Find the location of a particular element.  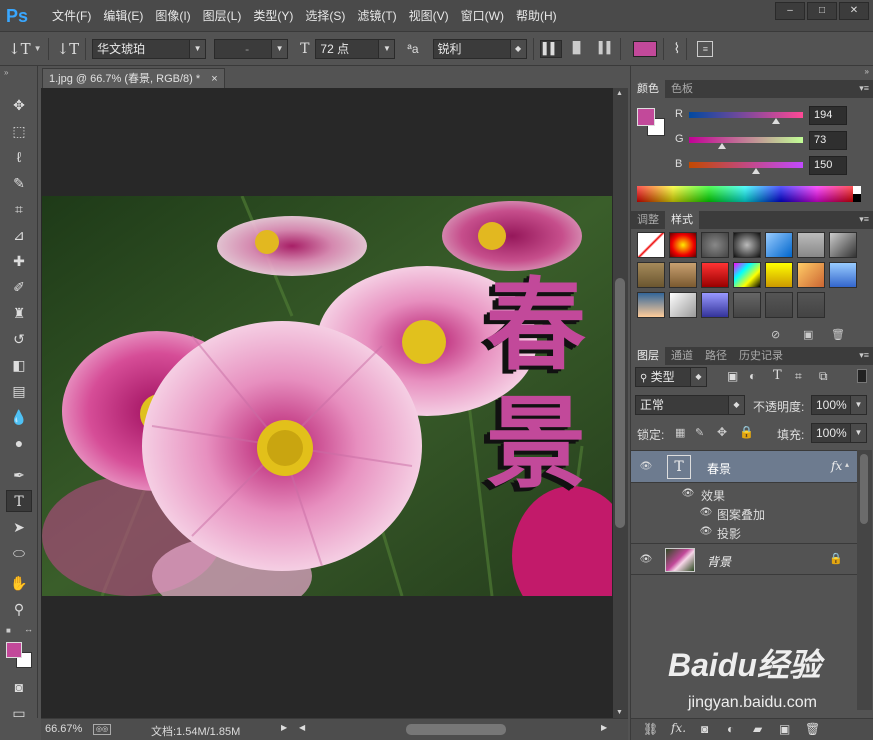

font-family-select: 华文琥珀 ▼ is located at coordinates (149, 48).